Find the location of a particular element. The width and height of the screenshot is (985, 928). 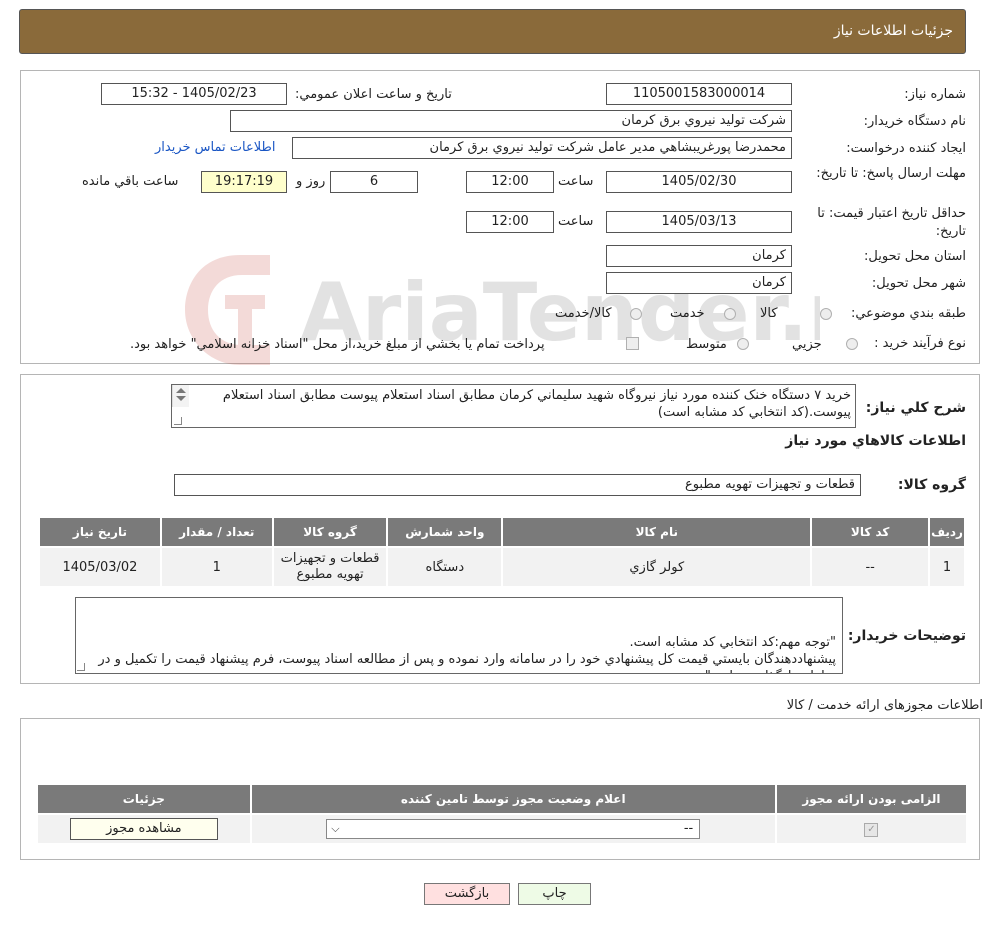

days-label: روز و is located at coordinates (311, 181).